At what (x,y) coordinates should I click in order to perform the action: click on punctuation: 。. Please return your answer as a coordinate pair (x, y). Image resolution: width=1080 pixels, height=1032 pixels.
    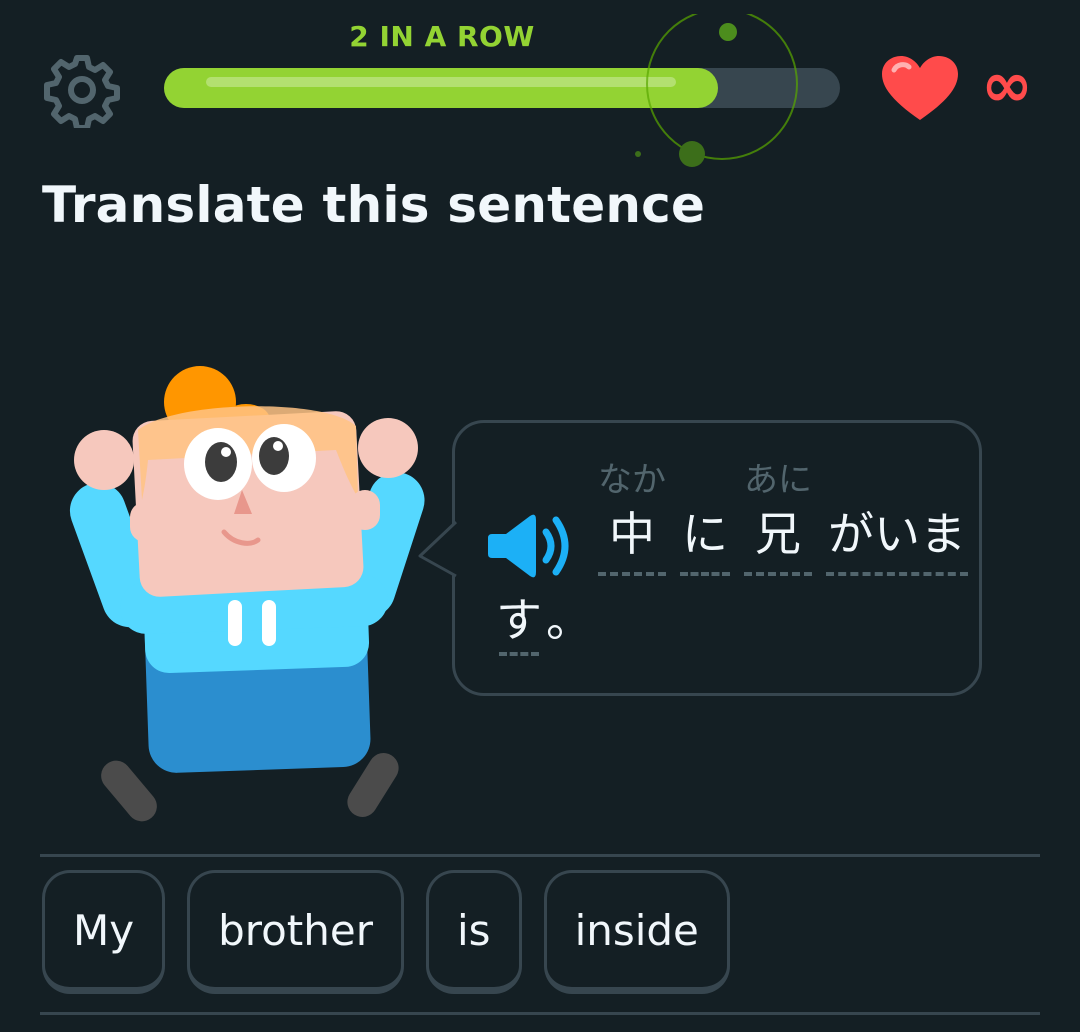
    Looking at the image, I should click on (569, 620).